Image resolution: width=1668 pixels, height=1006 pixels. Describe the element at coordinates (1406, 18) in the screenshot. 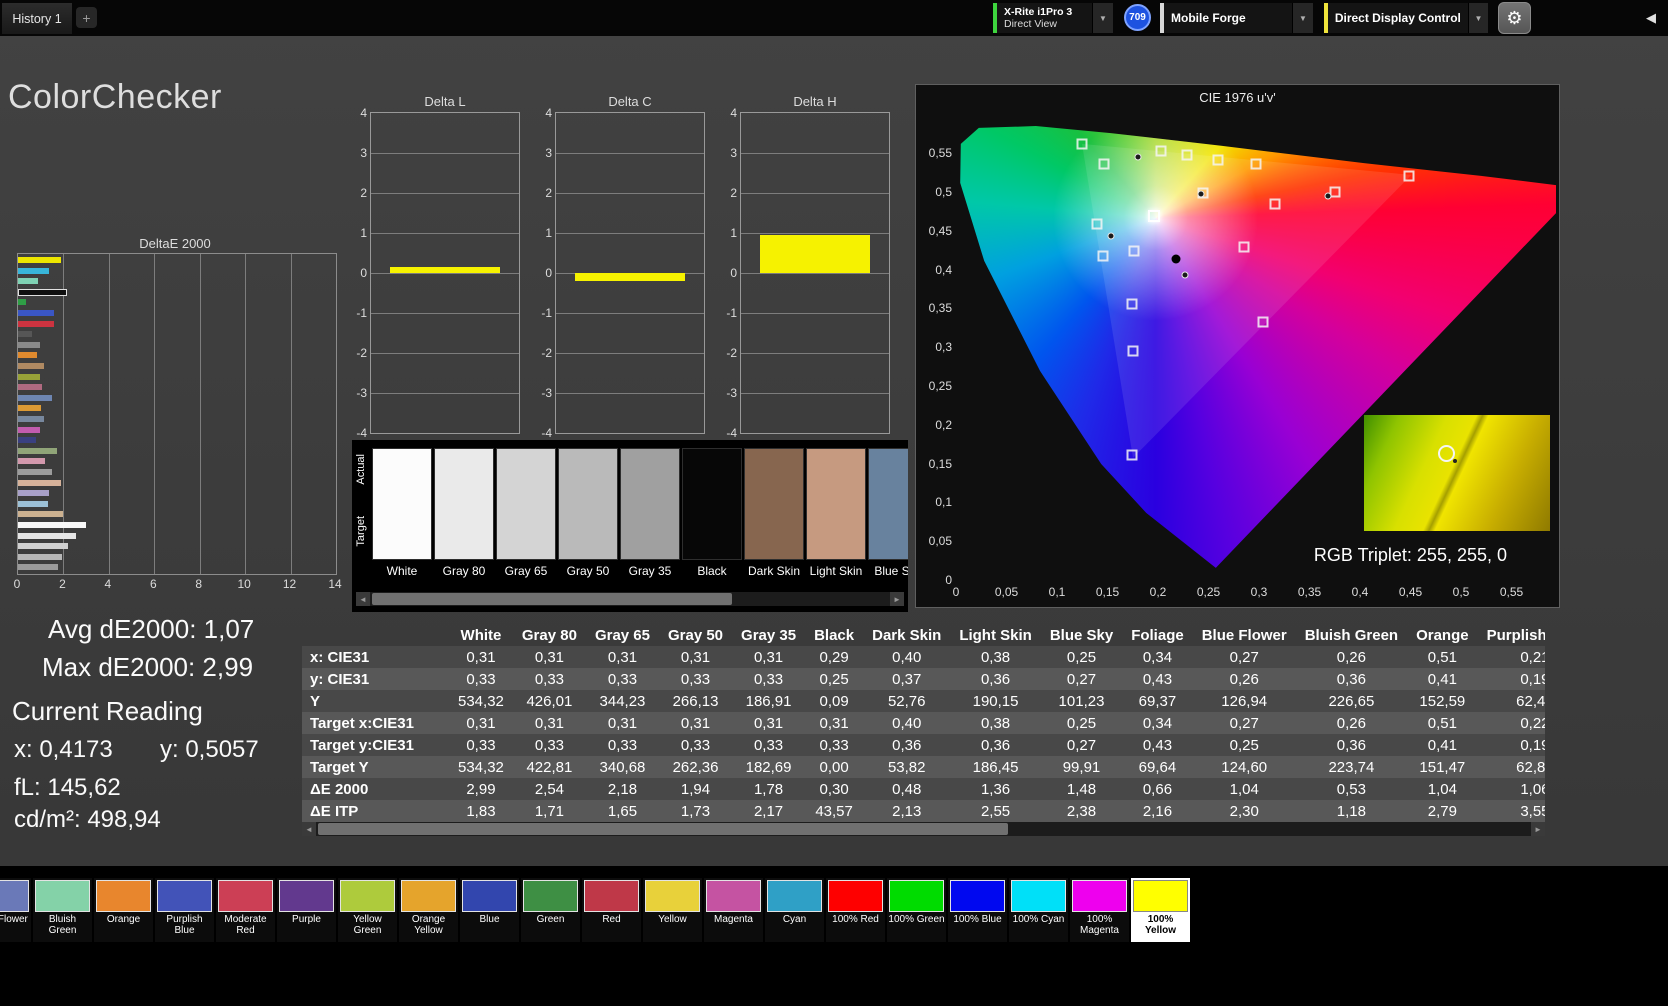

I see `display-control-dropdown: Direct Display Control ▼` at that location.